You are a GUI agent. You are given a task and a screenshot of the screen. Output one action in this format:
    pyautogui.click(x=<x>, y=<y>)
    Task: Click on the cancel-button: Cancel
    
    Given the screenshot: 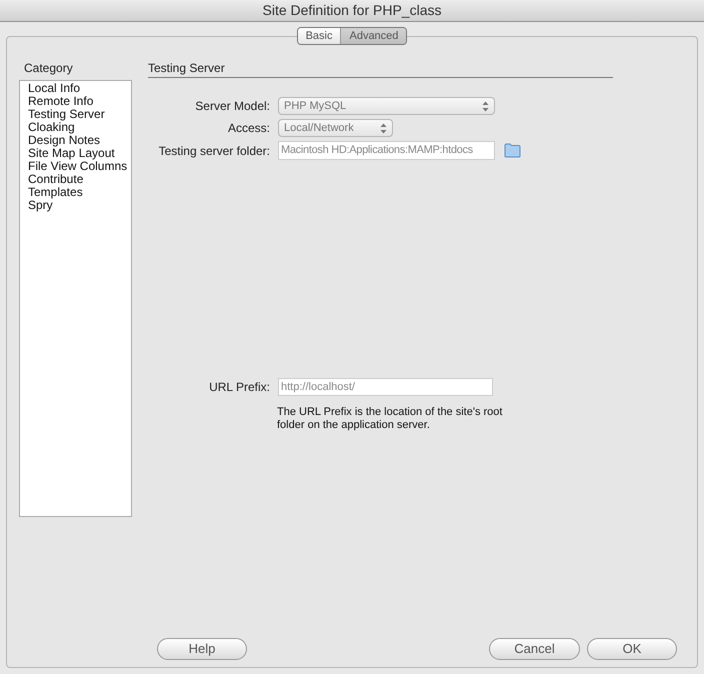 What is the action you would take?
    pyautogui.click(x=534, y=649)
    